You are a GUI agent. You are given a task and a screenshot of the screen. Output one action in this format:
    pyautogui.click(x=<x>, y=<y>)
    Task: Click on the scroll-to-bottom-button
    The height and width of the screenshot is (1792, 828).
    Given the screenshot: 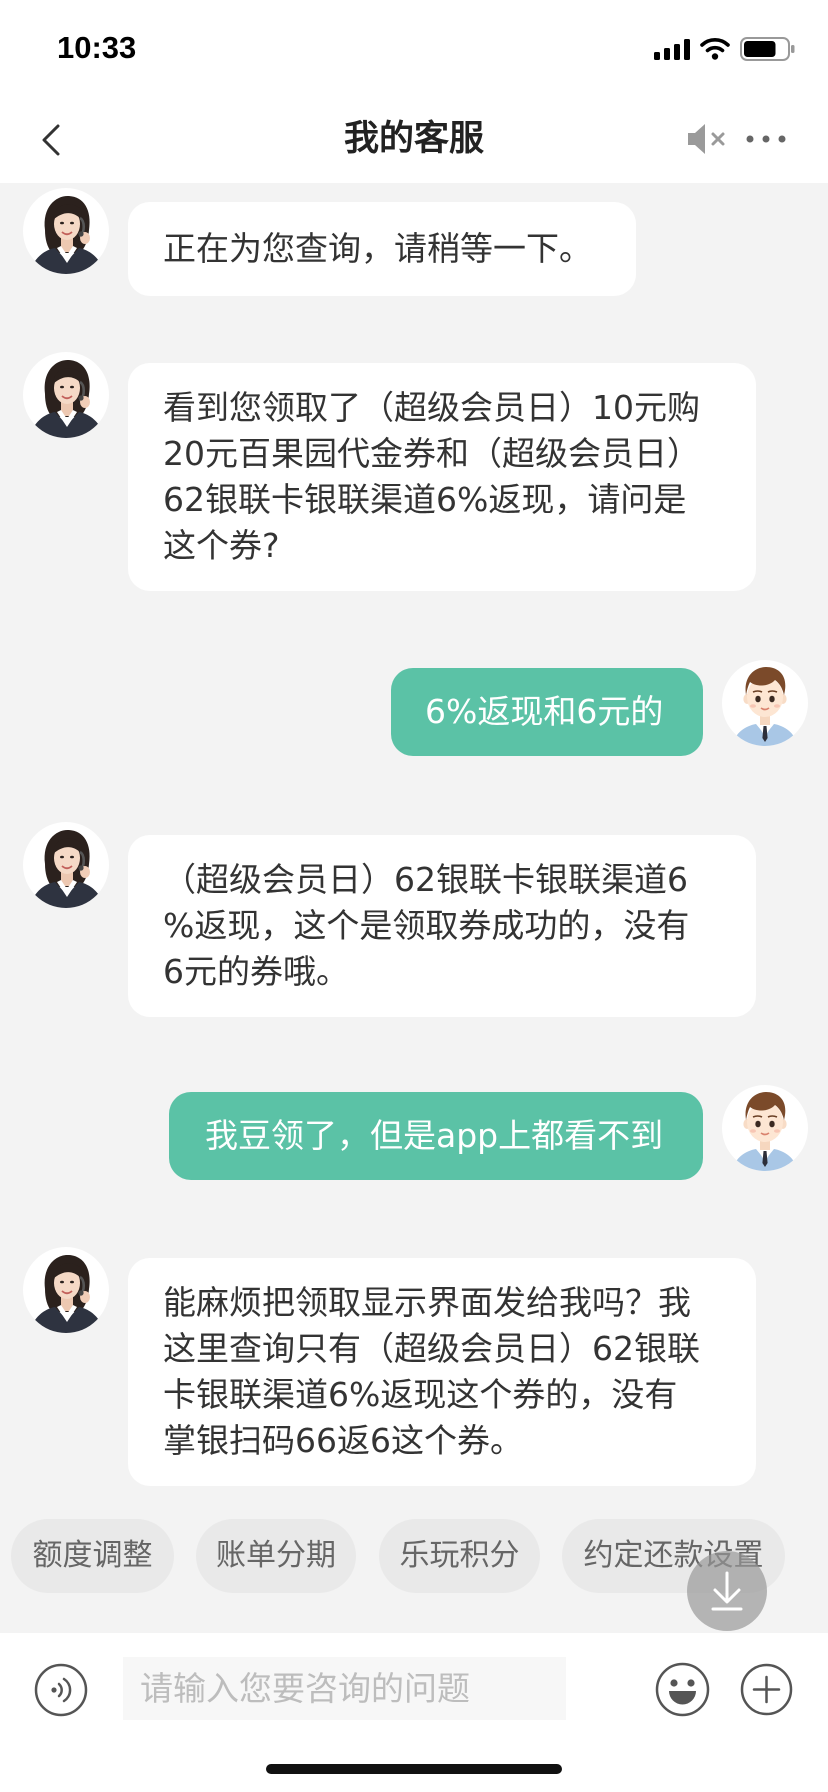 What is the action you would take?
    pyautogui.click(x=727, y=1591)
    